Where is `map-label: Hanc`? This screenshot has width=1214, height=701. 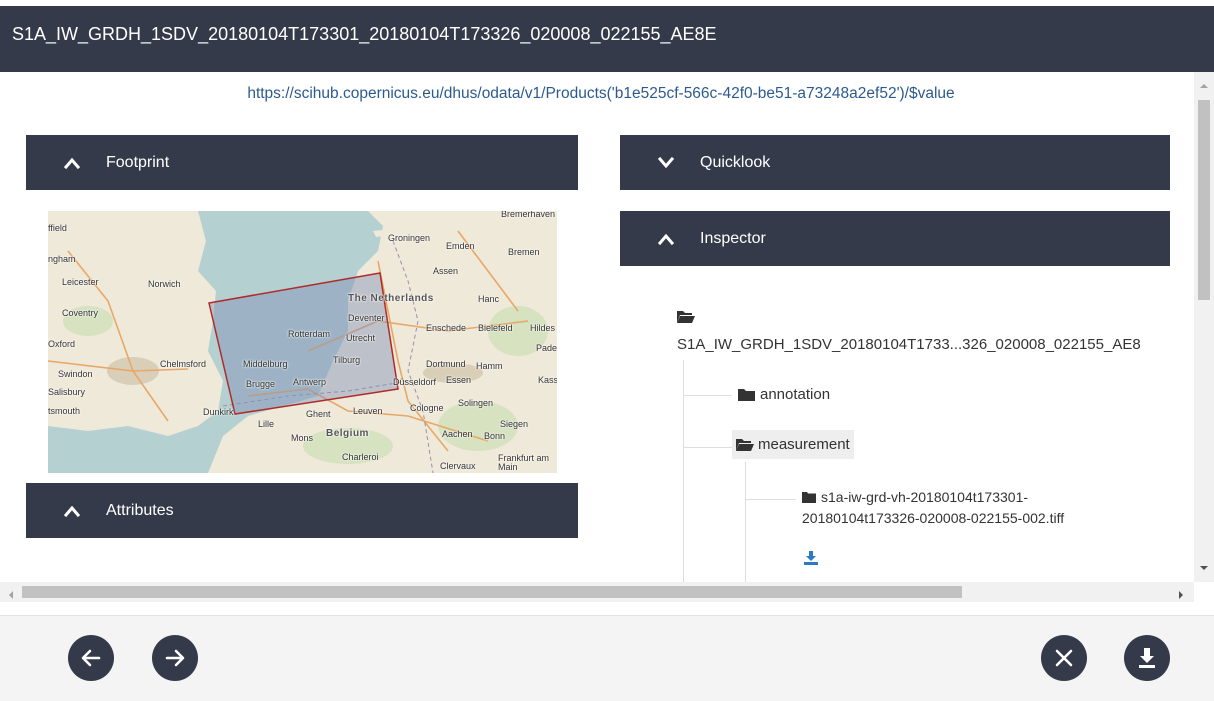 map-label: Hanc is located at coordinates (489, 299).